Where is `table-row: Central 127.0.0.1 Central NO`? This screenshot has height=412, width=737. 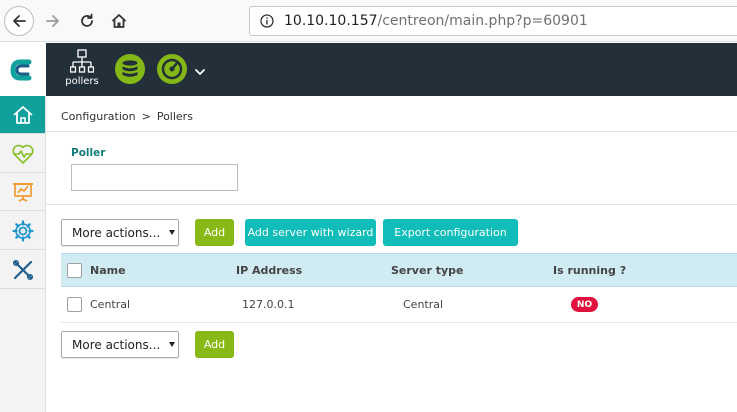
table-row: Central 127.0.0.1 Central NO is located at coordinates (399, 305).